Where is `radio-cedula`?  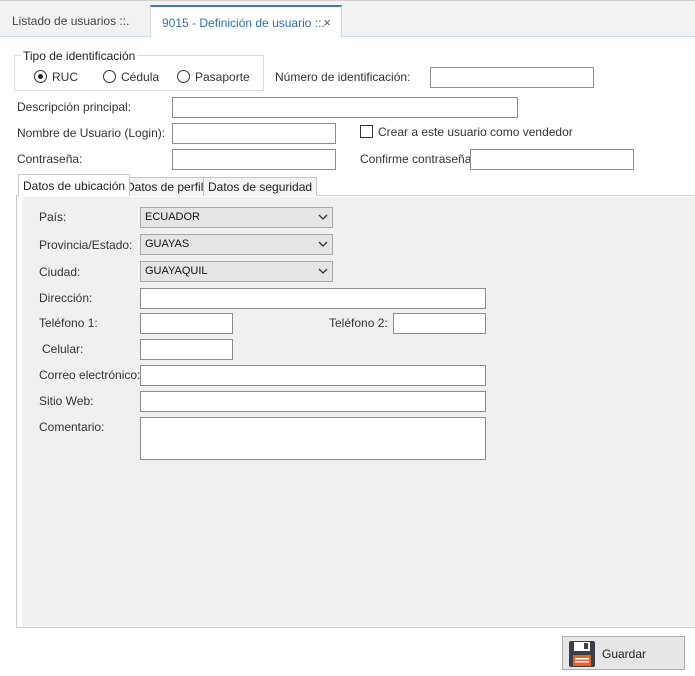 radio-cedula is located at coordinates (109, 76).